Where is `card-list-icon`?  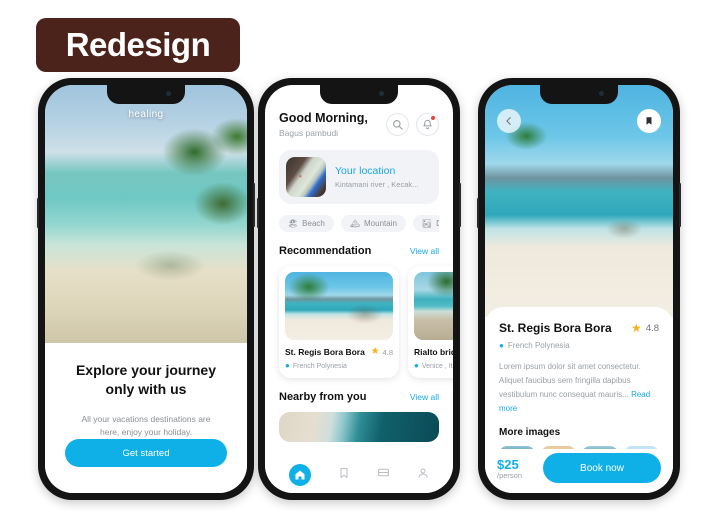
card-list-icon is located at coordinates (384, 472).